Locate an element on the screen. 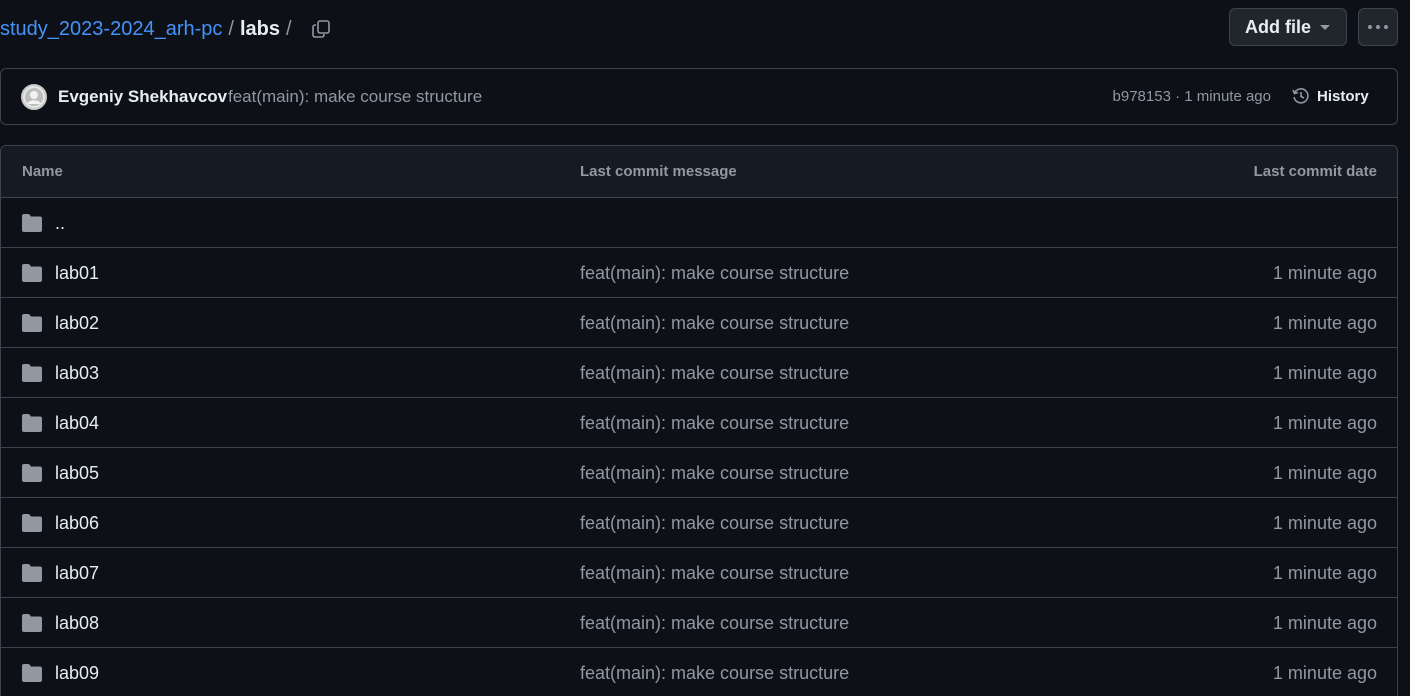  parent-directory-link: .. is located at coordinates (60, 223).